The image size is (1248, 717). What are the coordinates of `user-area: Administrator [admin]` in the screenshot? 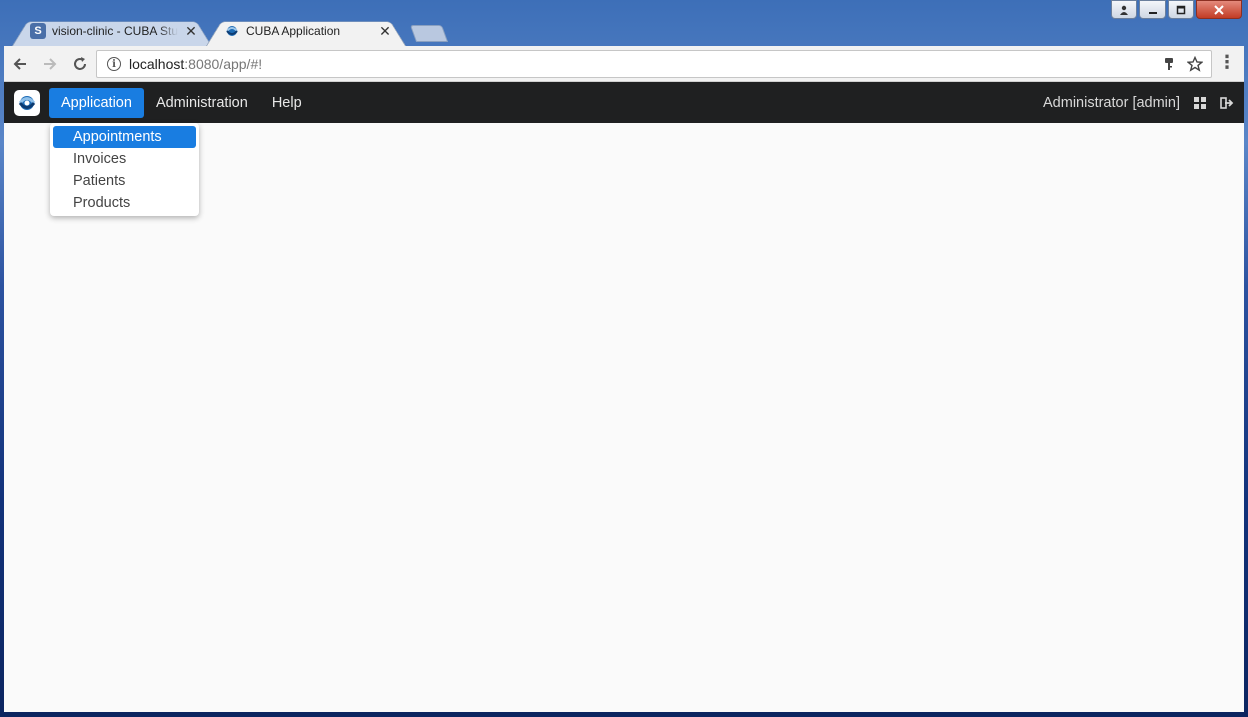 It's located at (1138, 103).